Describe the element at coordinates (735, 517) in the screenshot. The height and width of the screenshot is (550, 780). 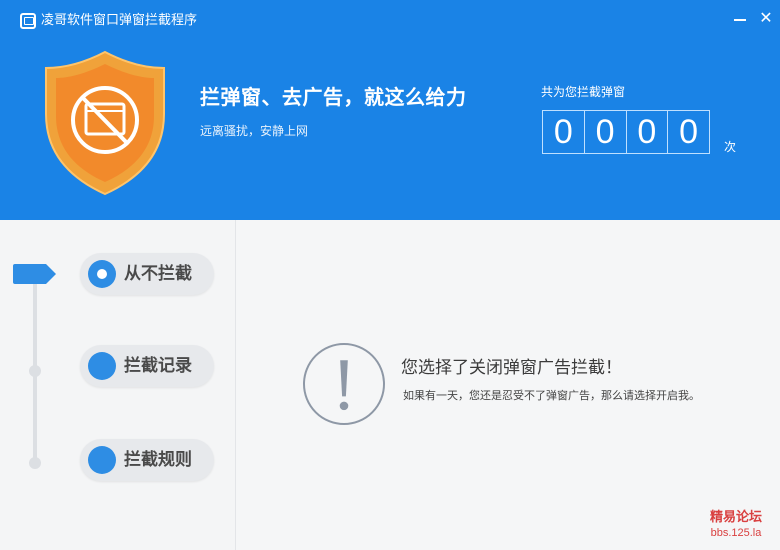
I see `watermark-title: 精易论坛` at that location.